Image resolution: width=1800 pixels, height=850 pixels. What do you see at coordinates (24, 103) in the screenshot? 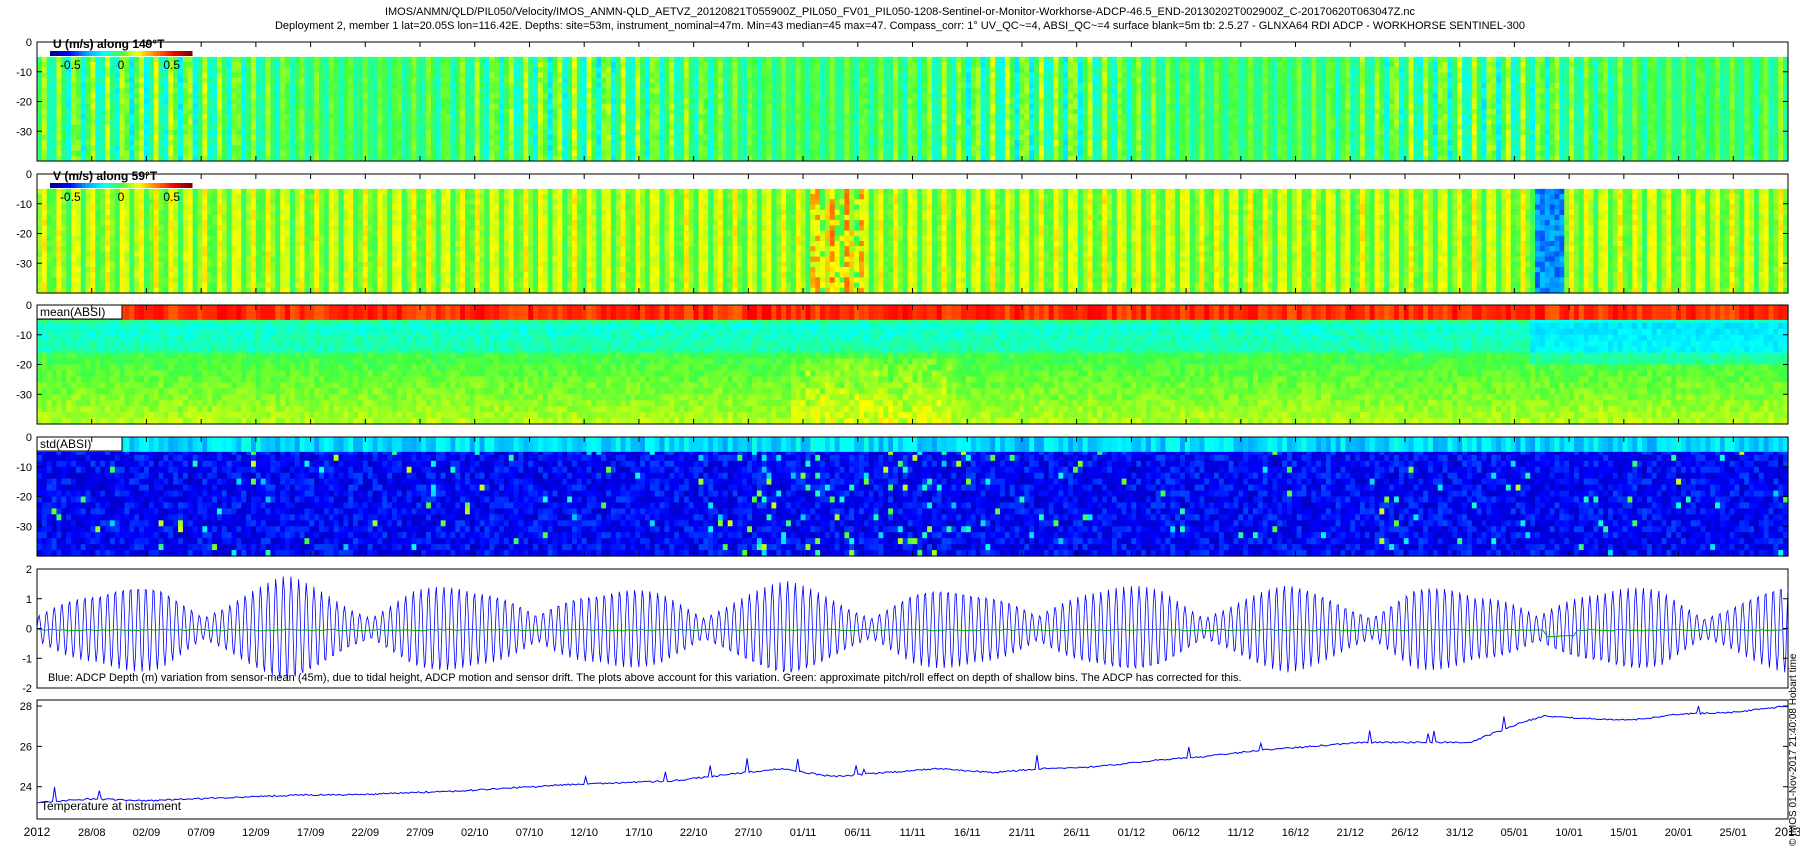
I see `panel1-ytick-label: -20` at bounding box center [24, 103].